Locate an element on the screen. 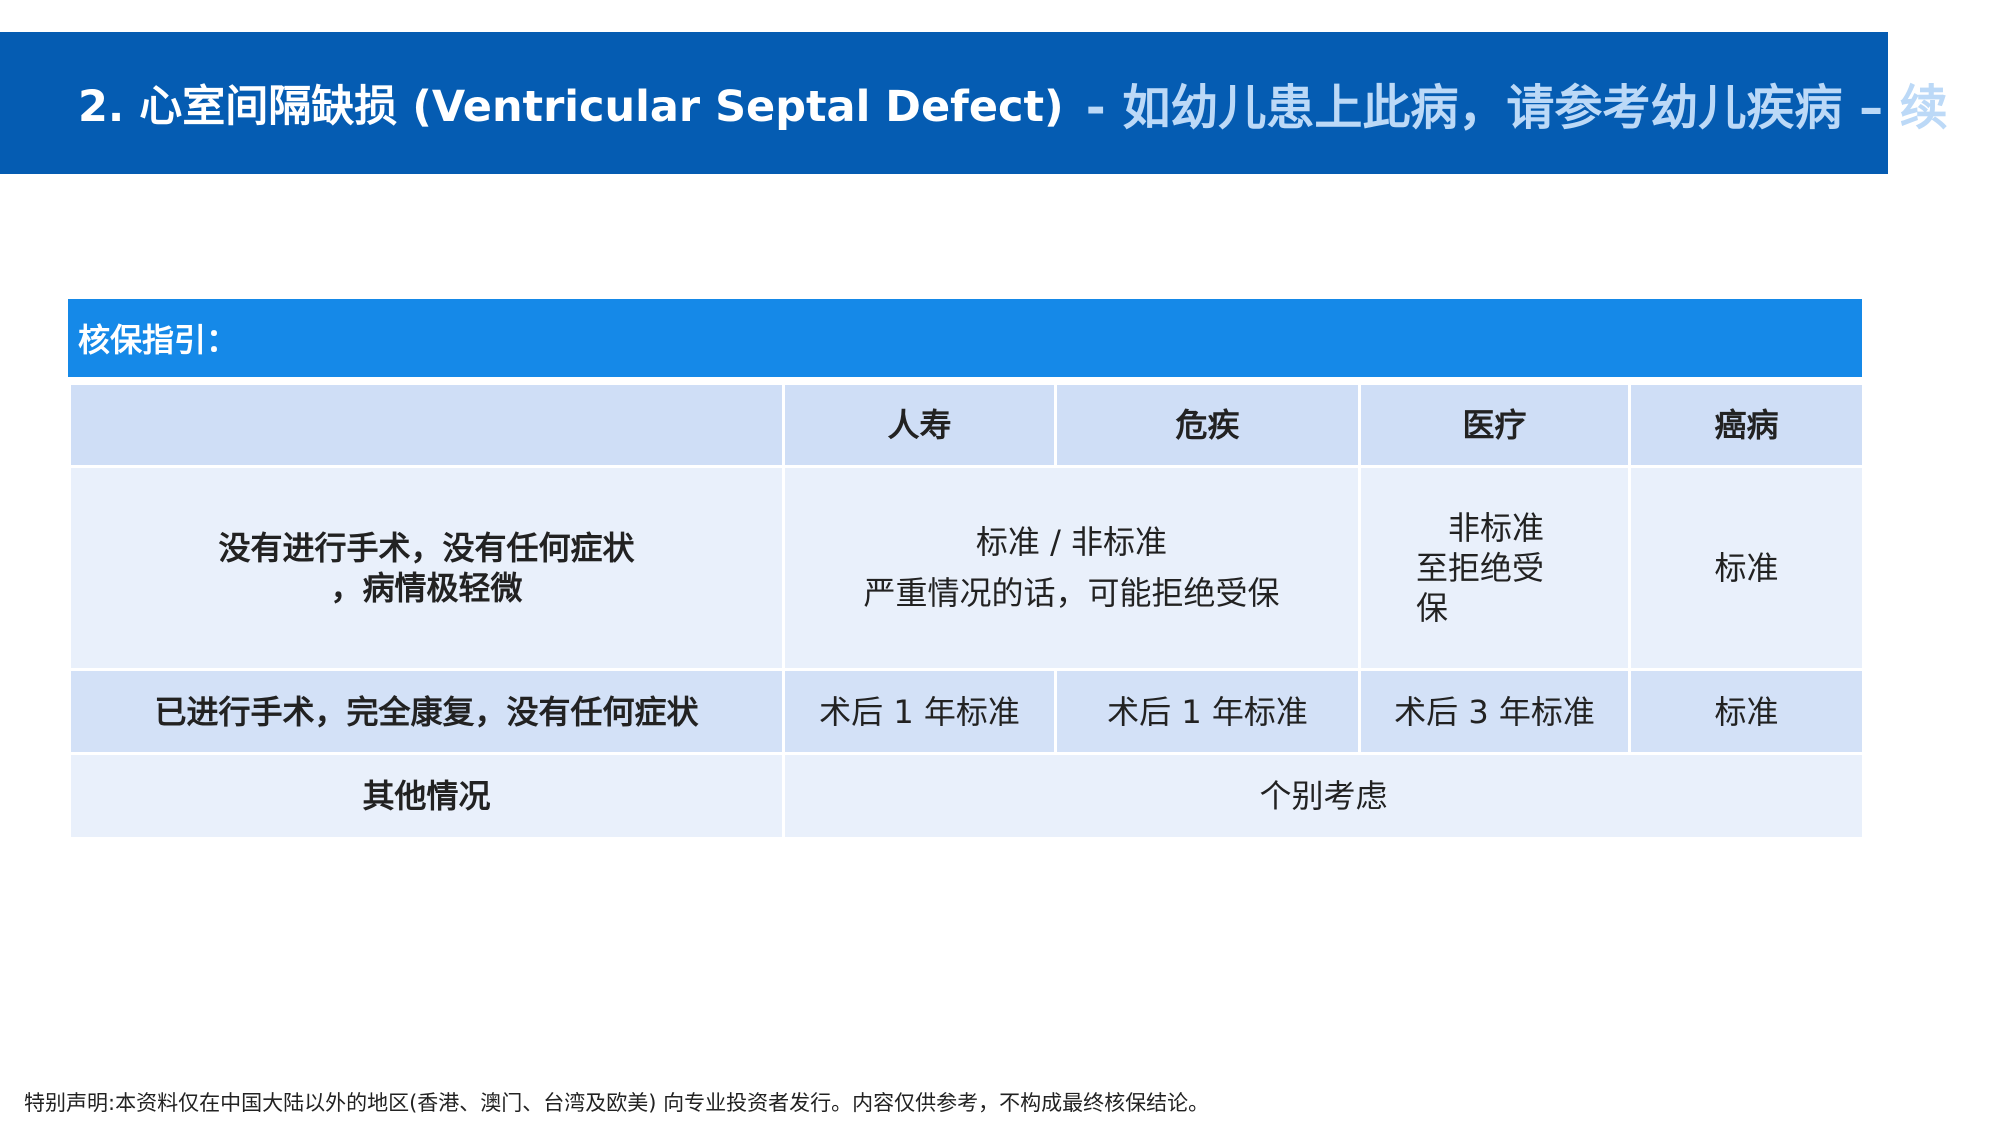 Image resolution: width=2000 pixels, height=1125 pixels. page-subtitle: - 如幼儿患上此病，请参考幼儿疾病 – 续 is located at coordinates (1516, 108).